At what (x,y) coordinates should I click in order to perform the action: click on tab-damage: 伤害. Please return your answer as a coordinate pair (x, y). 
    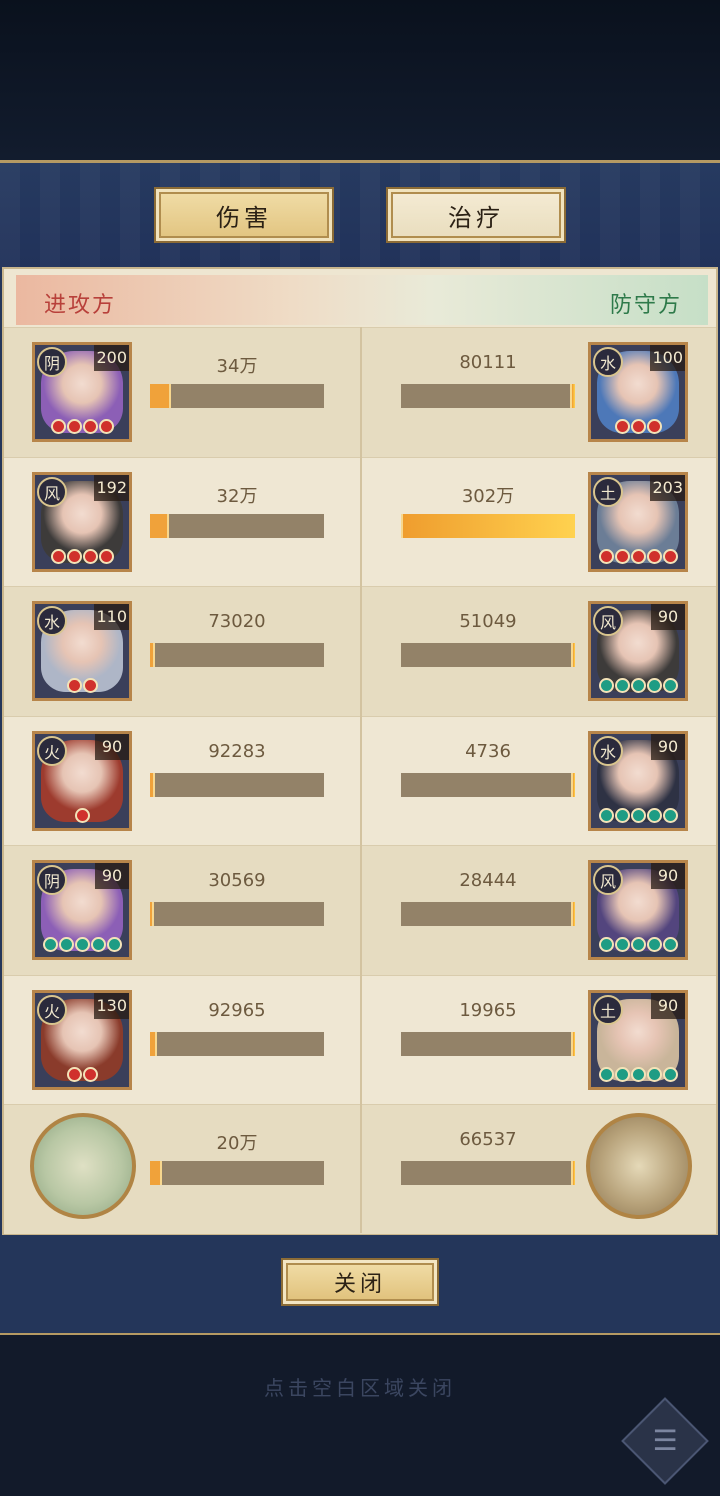
    Looking at the image, I should click on (244, 215).